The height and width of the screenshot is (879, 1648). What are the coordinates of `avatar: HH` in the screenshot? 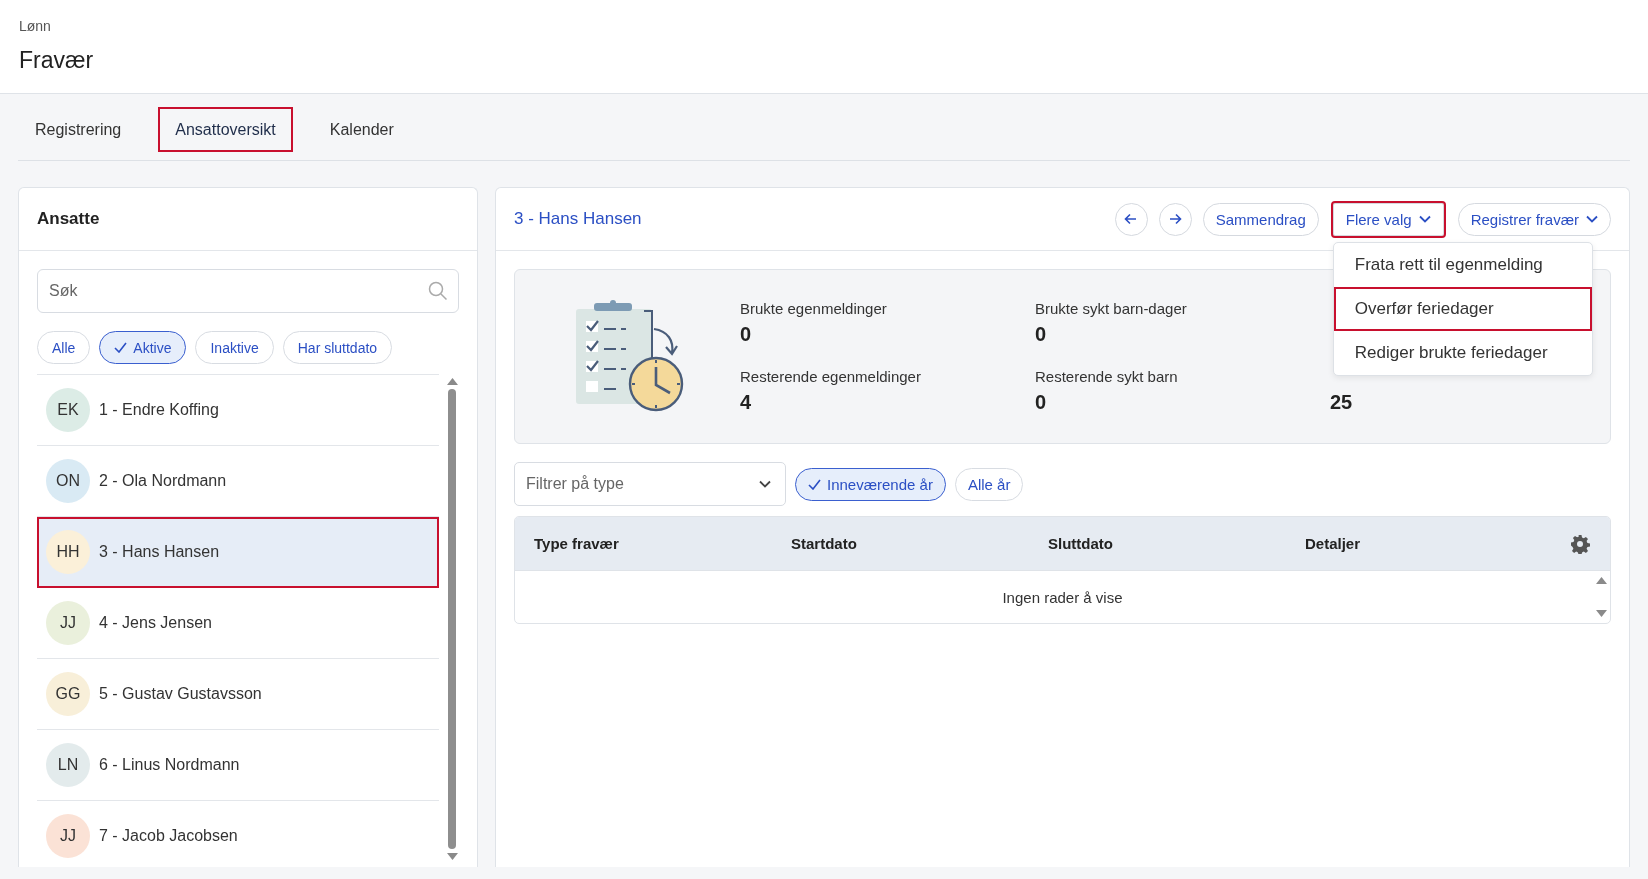 It's located at (68, 552).